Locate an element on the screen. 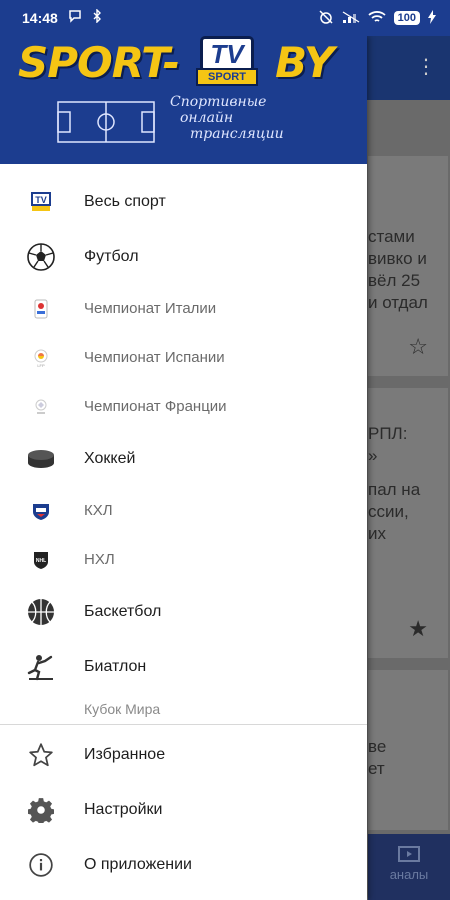  football-field-icon is located at coordinates (106, 122).